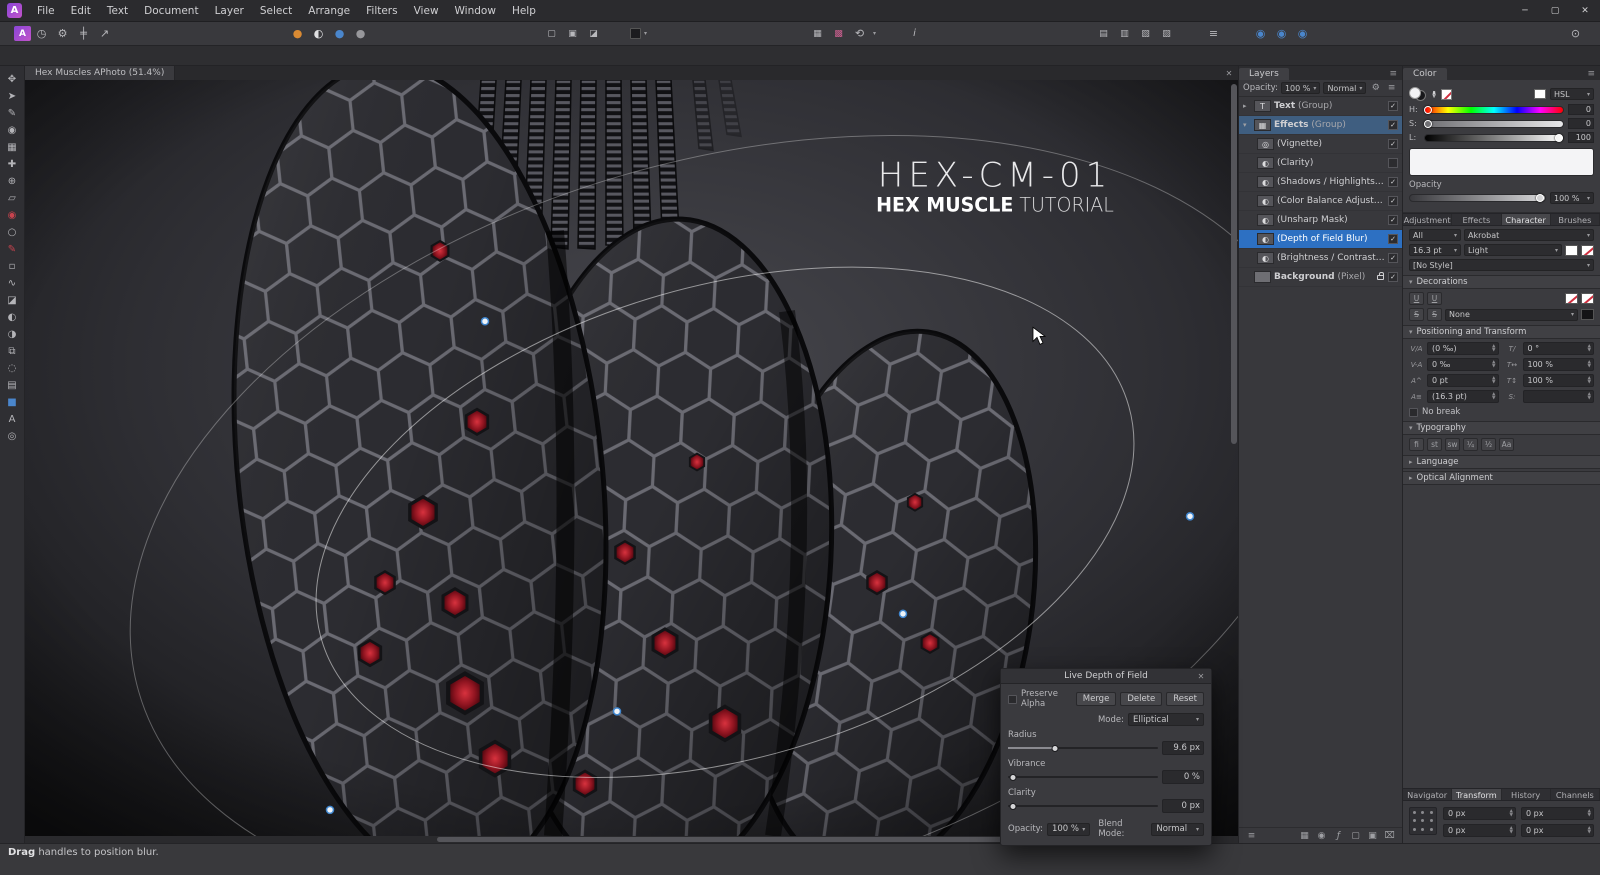 The image size is (1600, 875). Describe the element at coordinates (1247, 125) in the screenshot. I see `expand-arrow-icon: ▾` at that location.